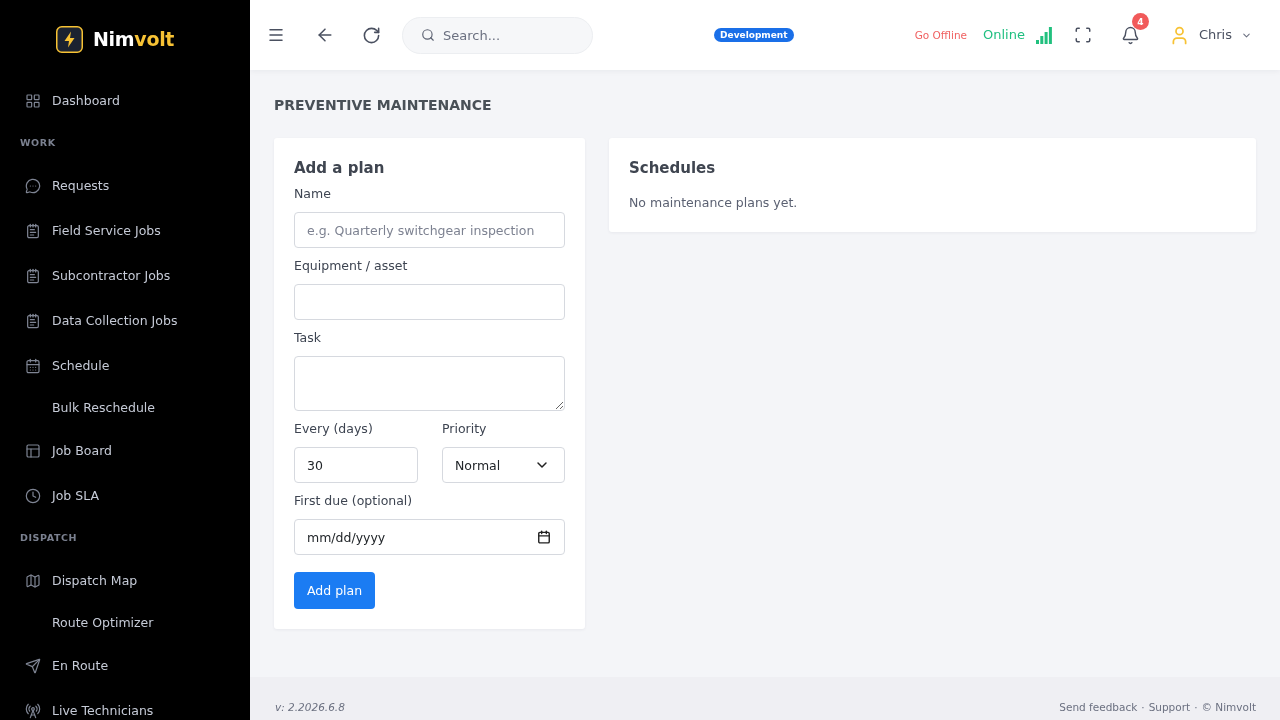  What do you see at coordinates (429, 302) in the screenshot?
I see `text-input` at bounding box center [429, 302].